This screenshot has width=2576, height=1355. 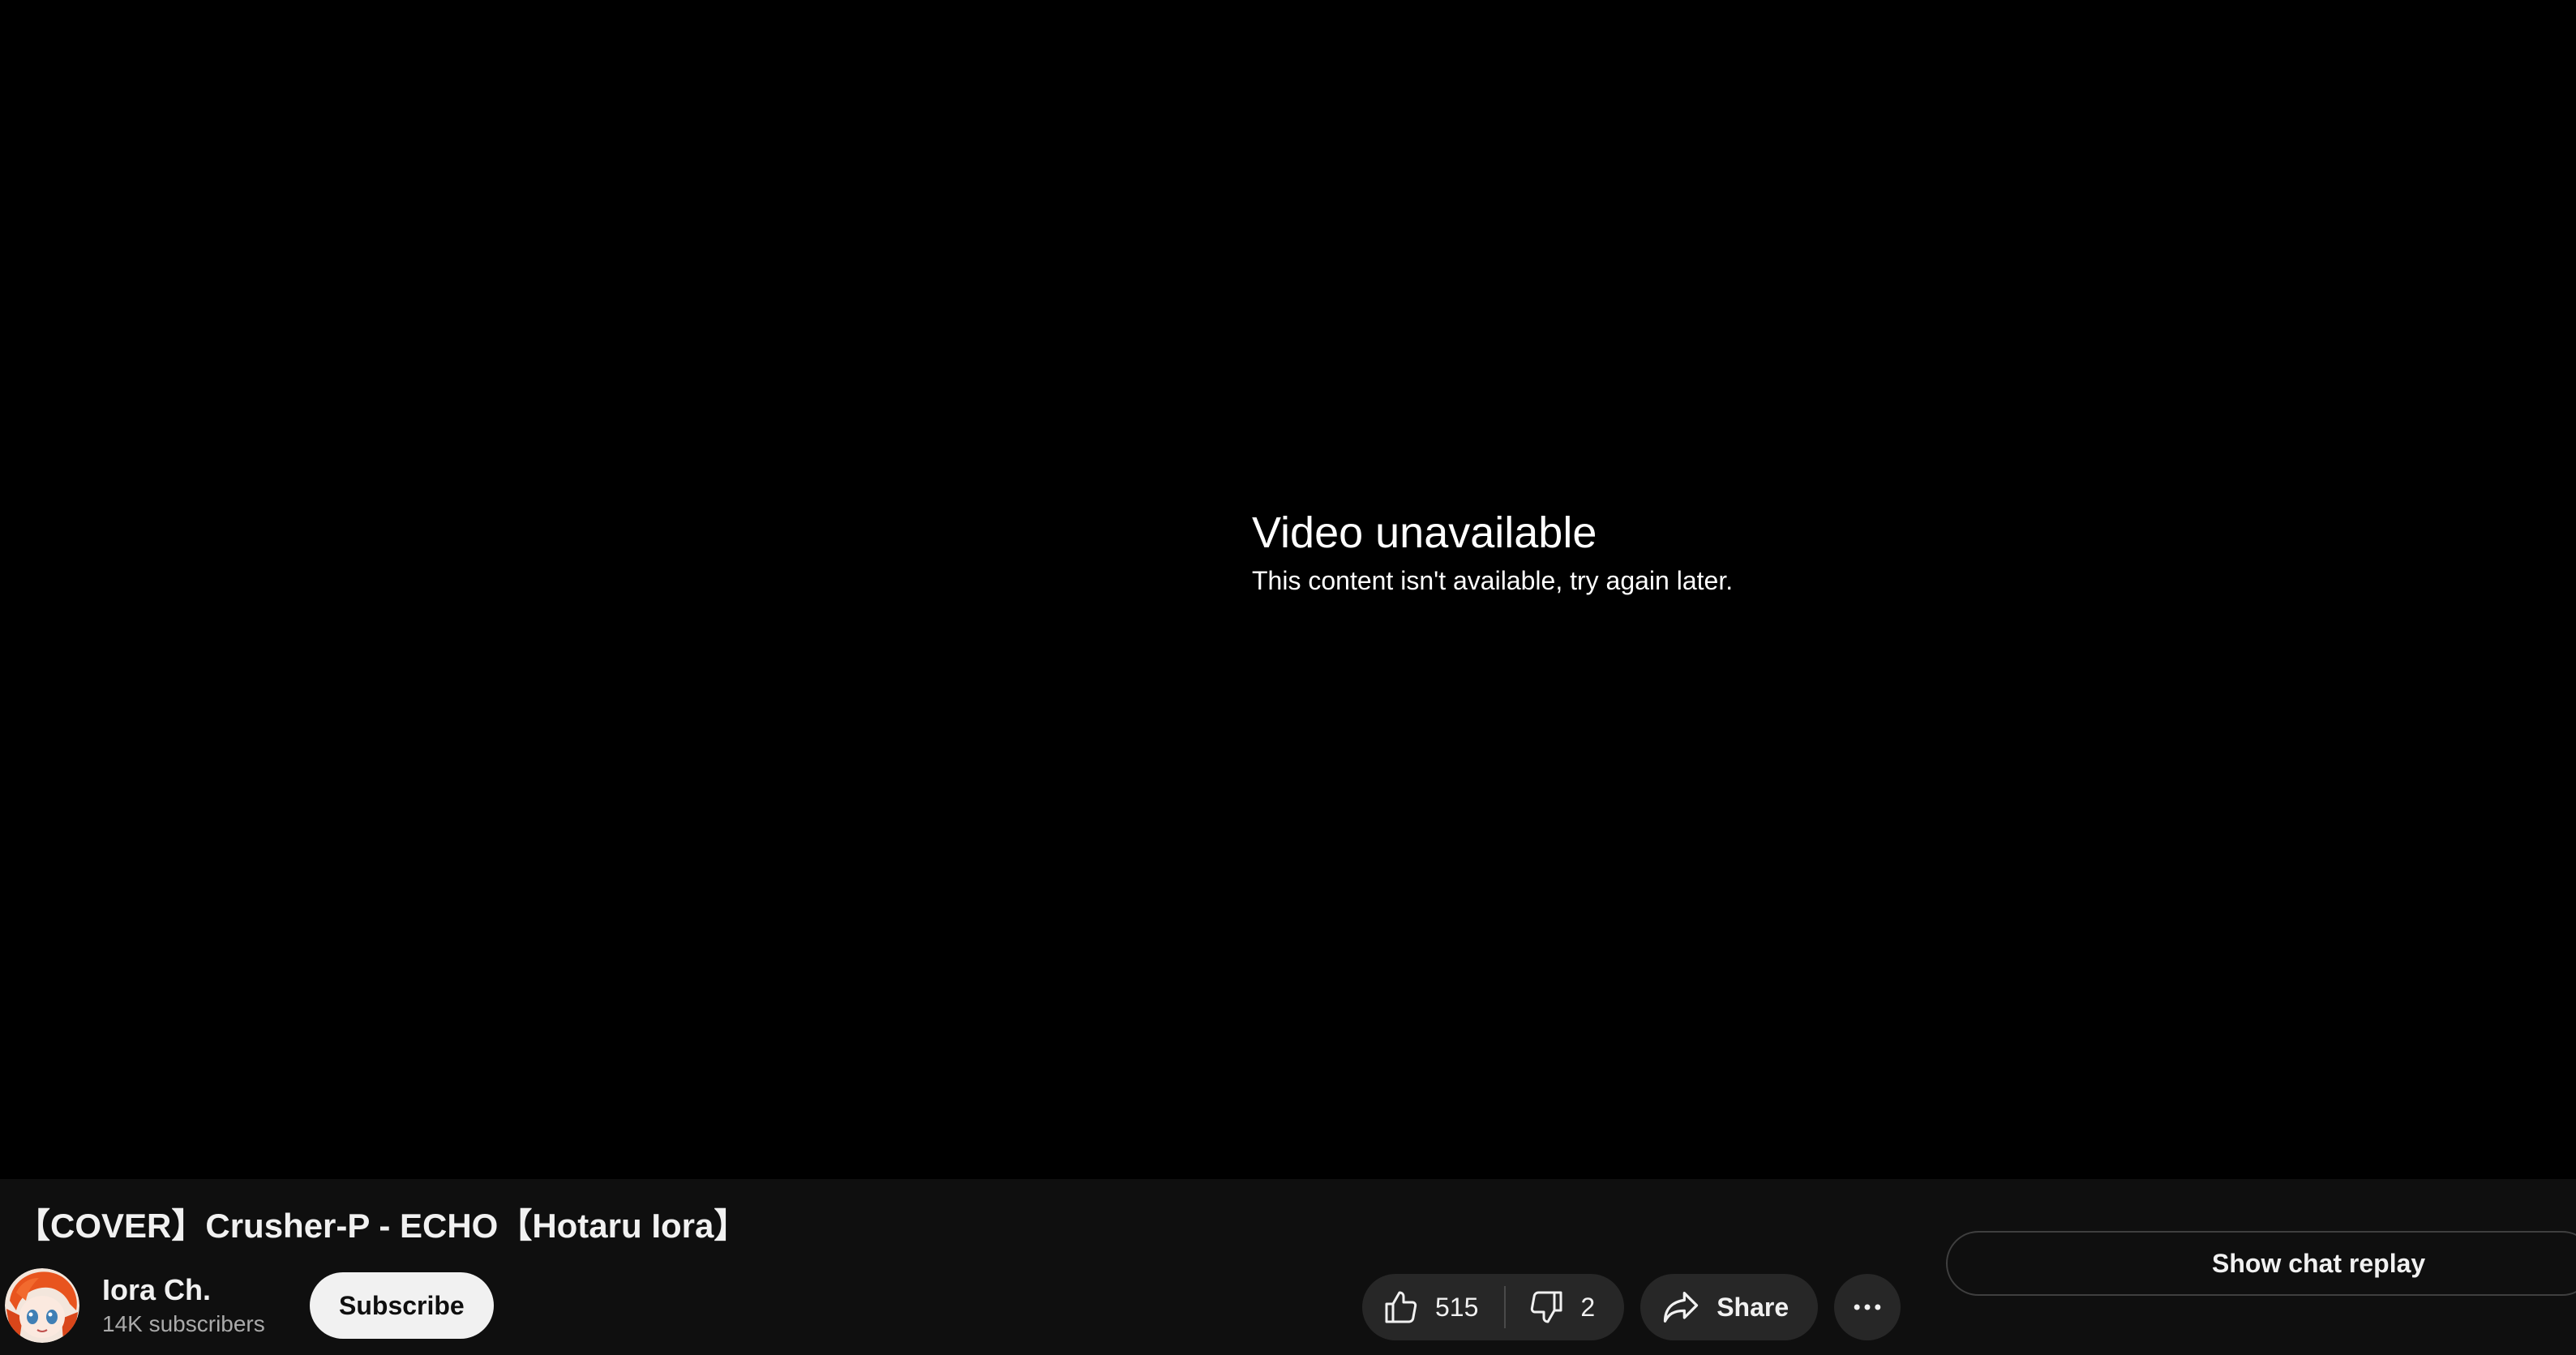 What do you see at coordinates (183, 1323) in the screenshot?
I see `subscriber-count: 14K subscribers` at bounding box center [183, 1323].